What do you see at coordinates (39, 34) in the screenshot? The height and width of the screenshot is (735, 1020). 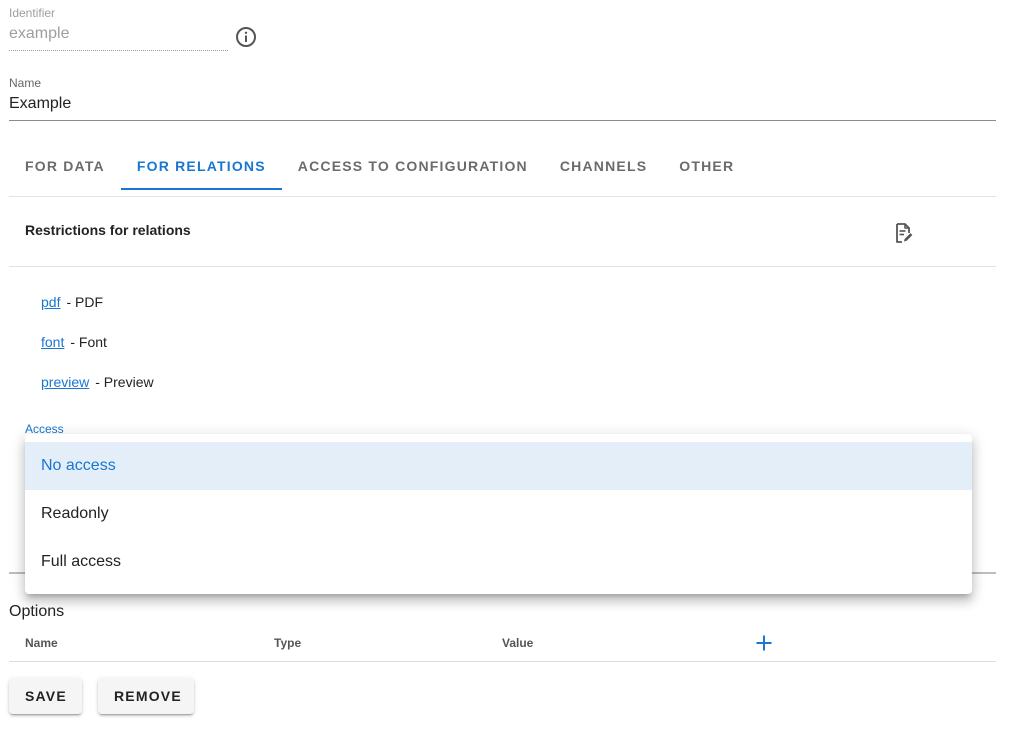 I see `identifier-field: example` at bounding box center [39, 34].